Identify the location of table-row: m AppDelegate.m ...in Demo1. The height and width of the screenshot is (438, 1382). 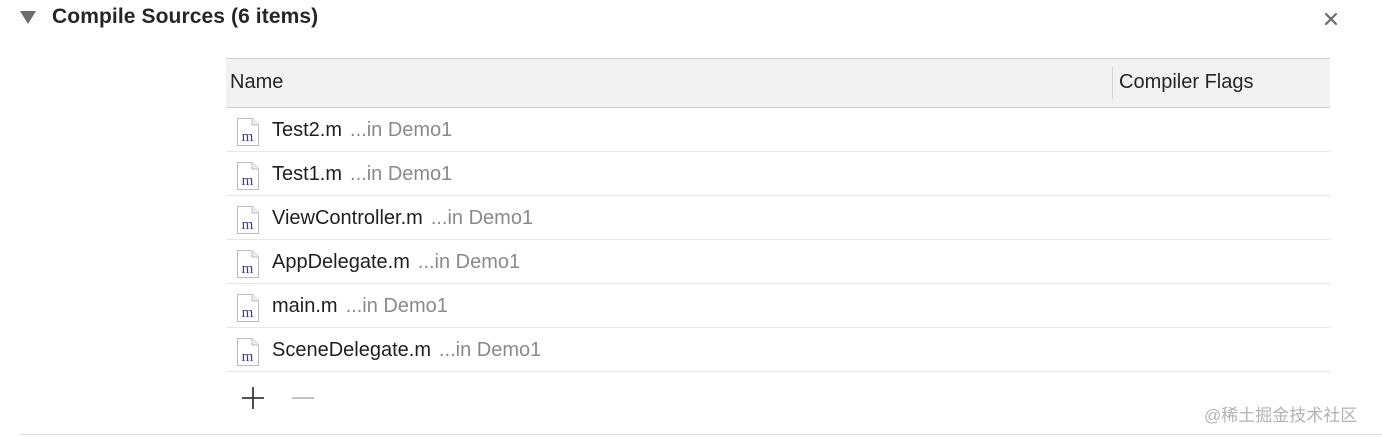
(778, 262).